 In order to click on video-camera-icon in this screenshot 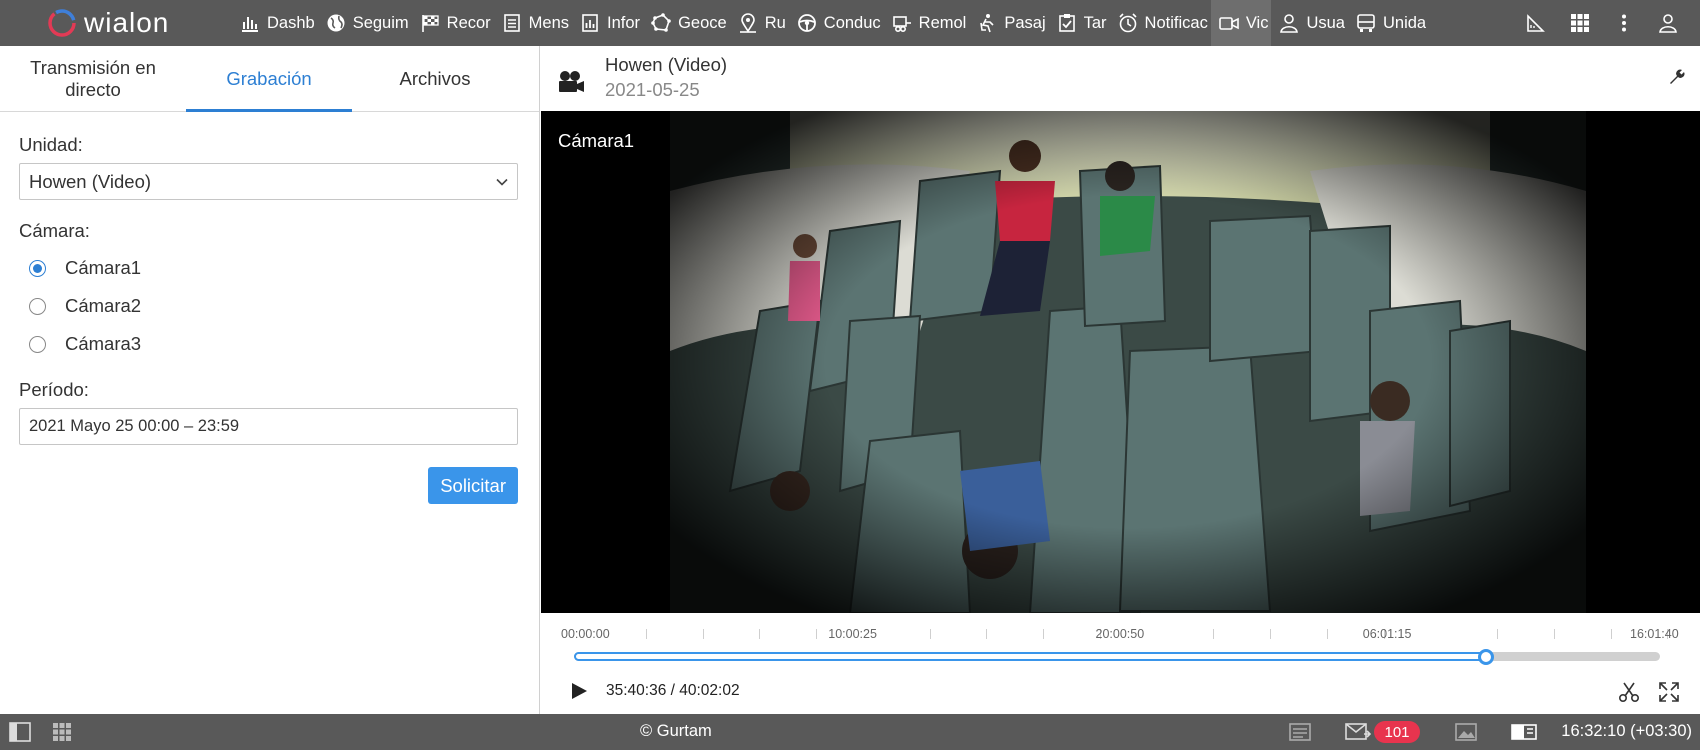, I will do `click(1229, 23)`.